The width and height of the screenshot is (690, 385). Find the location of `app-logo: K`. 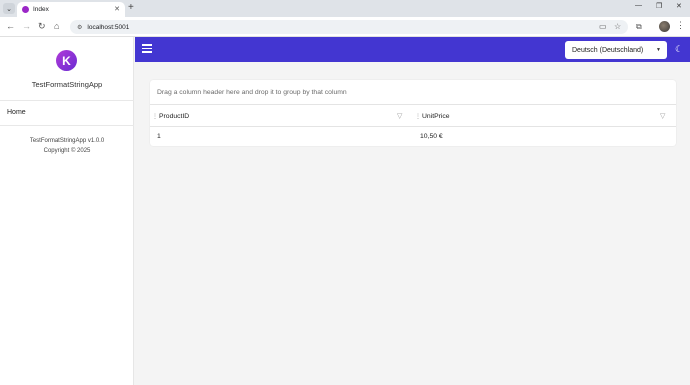

app-logo: K is located at coordinates (66, 60).